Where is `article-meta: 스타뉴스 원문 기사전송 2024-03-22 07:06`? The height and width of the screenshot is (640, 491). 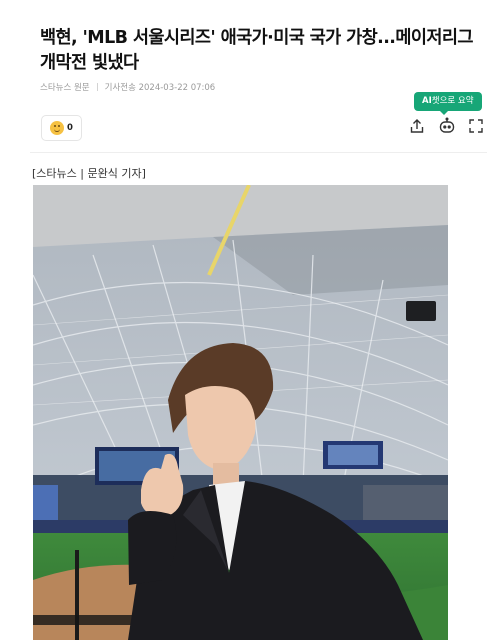
article-meta: 스타뉴스 원문 기사전송 2024-03-22 07:06 is located at coordinates (127, 87).